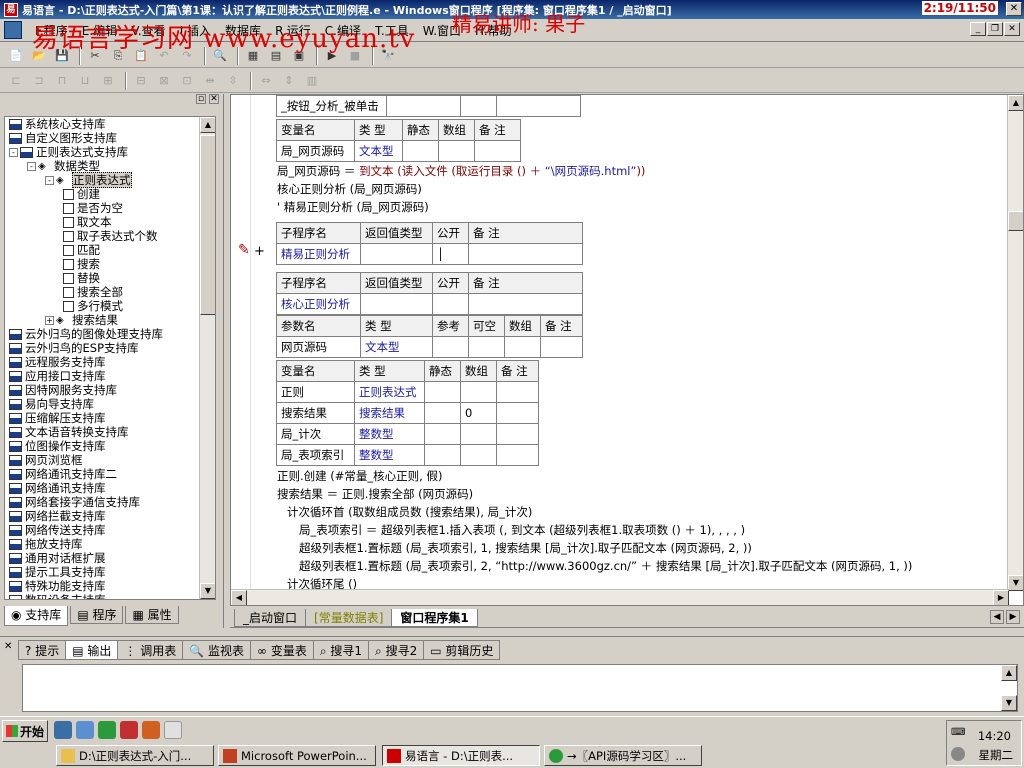  I want to click on tree-item: 云外归鸟的ESP支持库, so click(110, 348).